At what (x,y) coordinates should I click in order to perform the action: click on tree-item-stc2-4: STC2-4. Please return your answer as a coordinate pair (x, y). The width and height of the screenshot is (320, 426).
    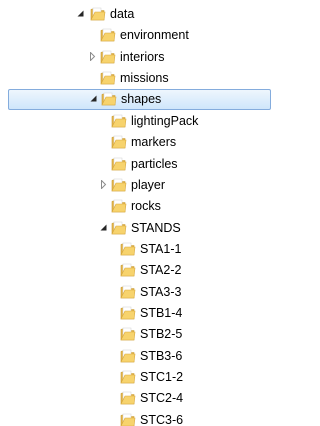
    Looking at the image, I should click on (138, 398).